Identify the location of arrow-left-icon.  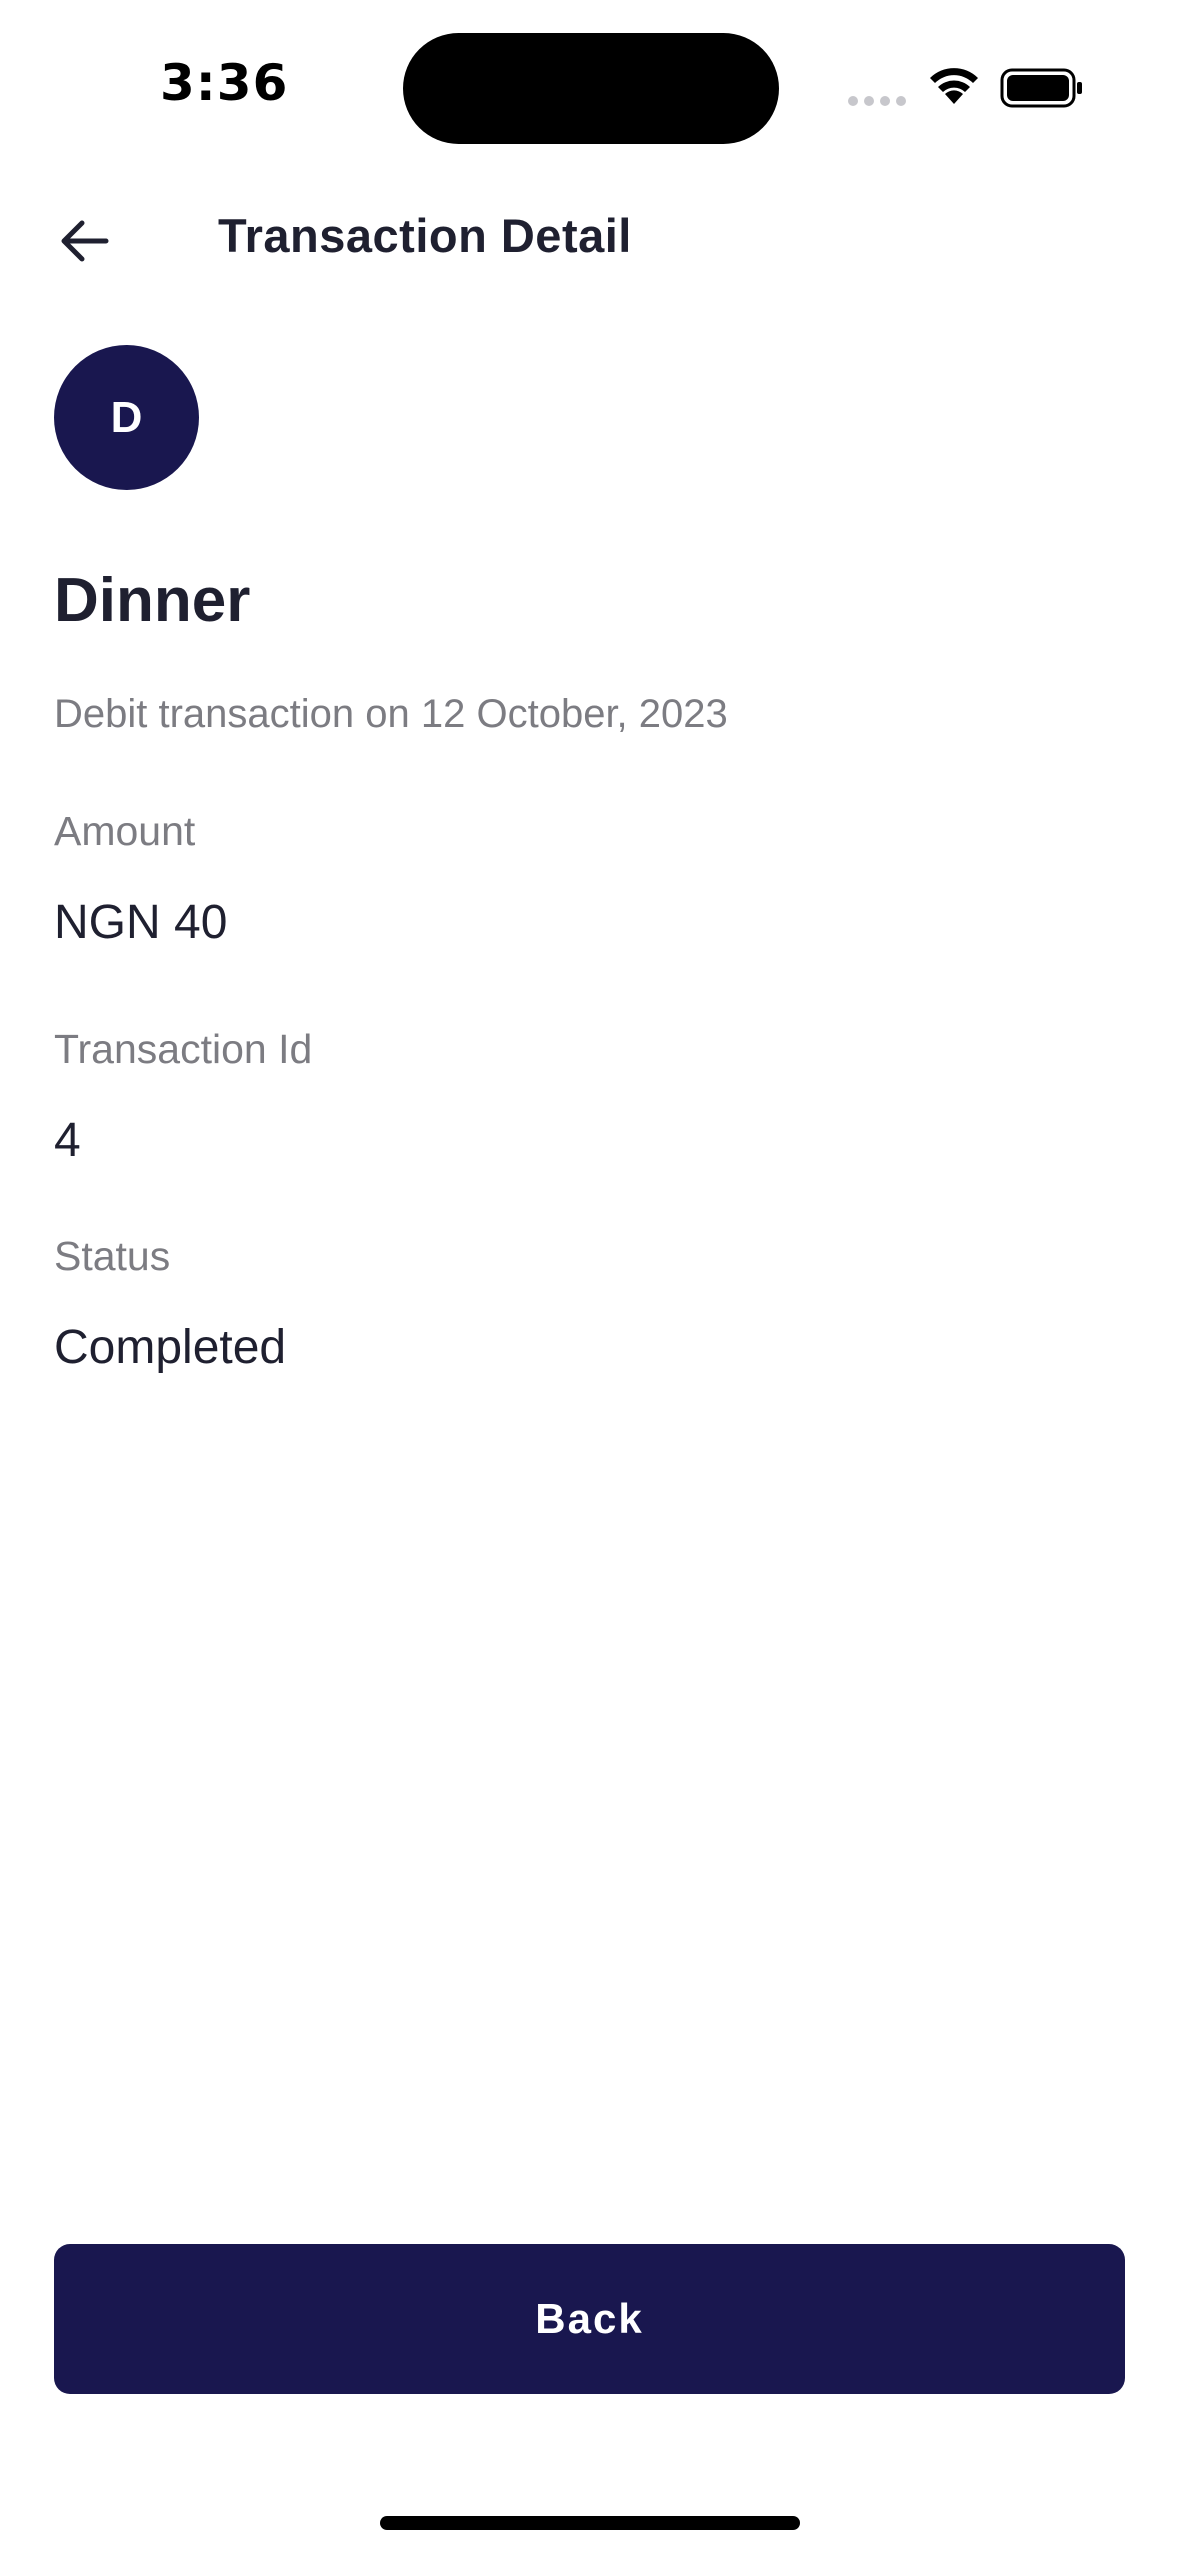
(85, 241).